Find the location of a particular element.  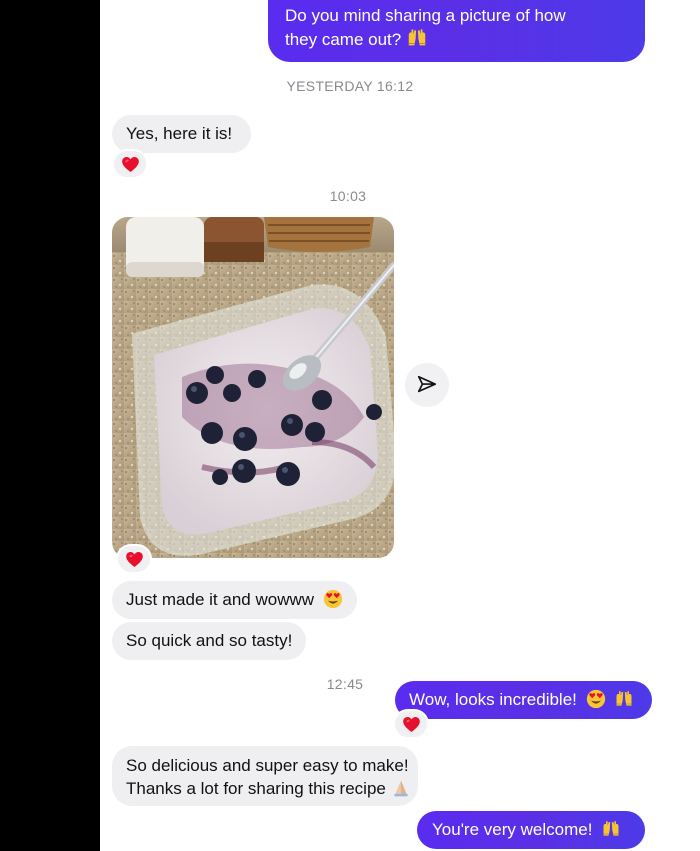

outgoing-message-bubble: Wow, looks incredible! is located at coordinates (523, 700).